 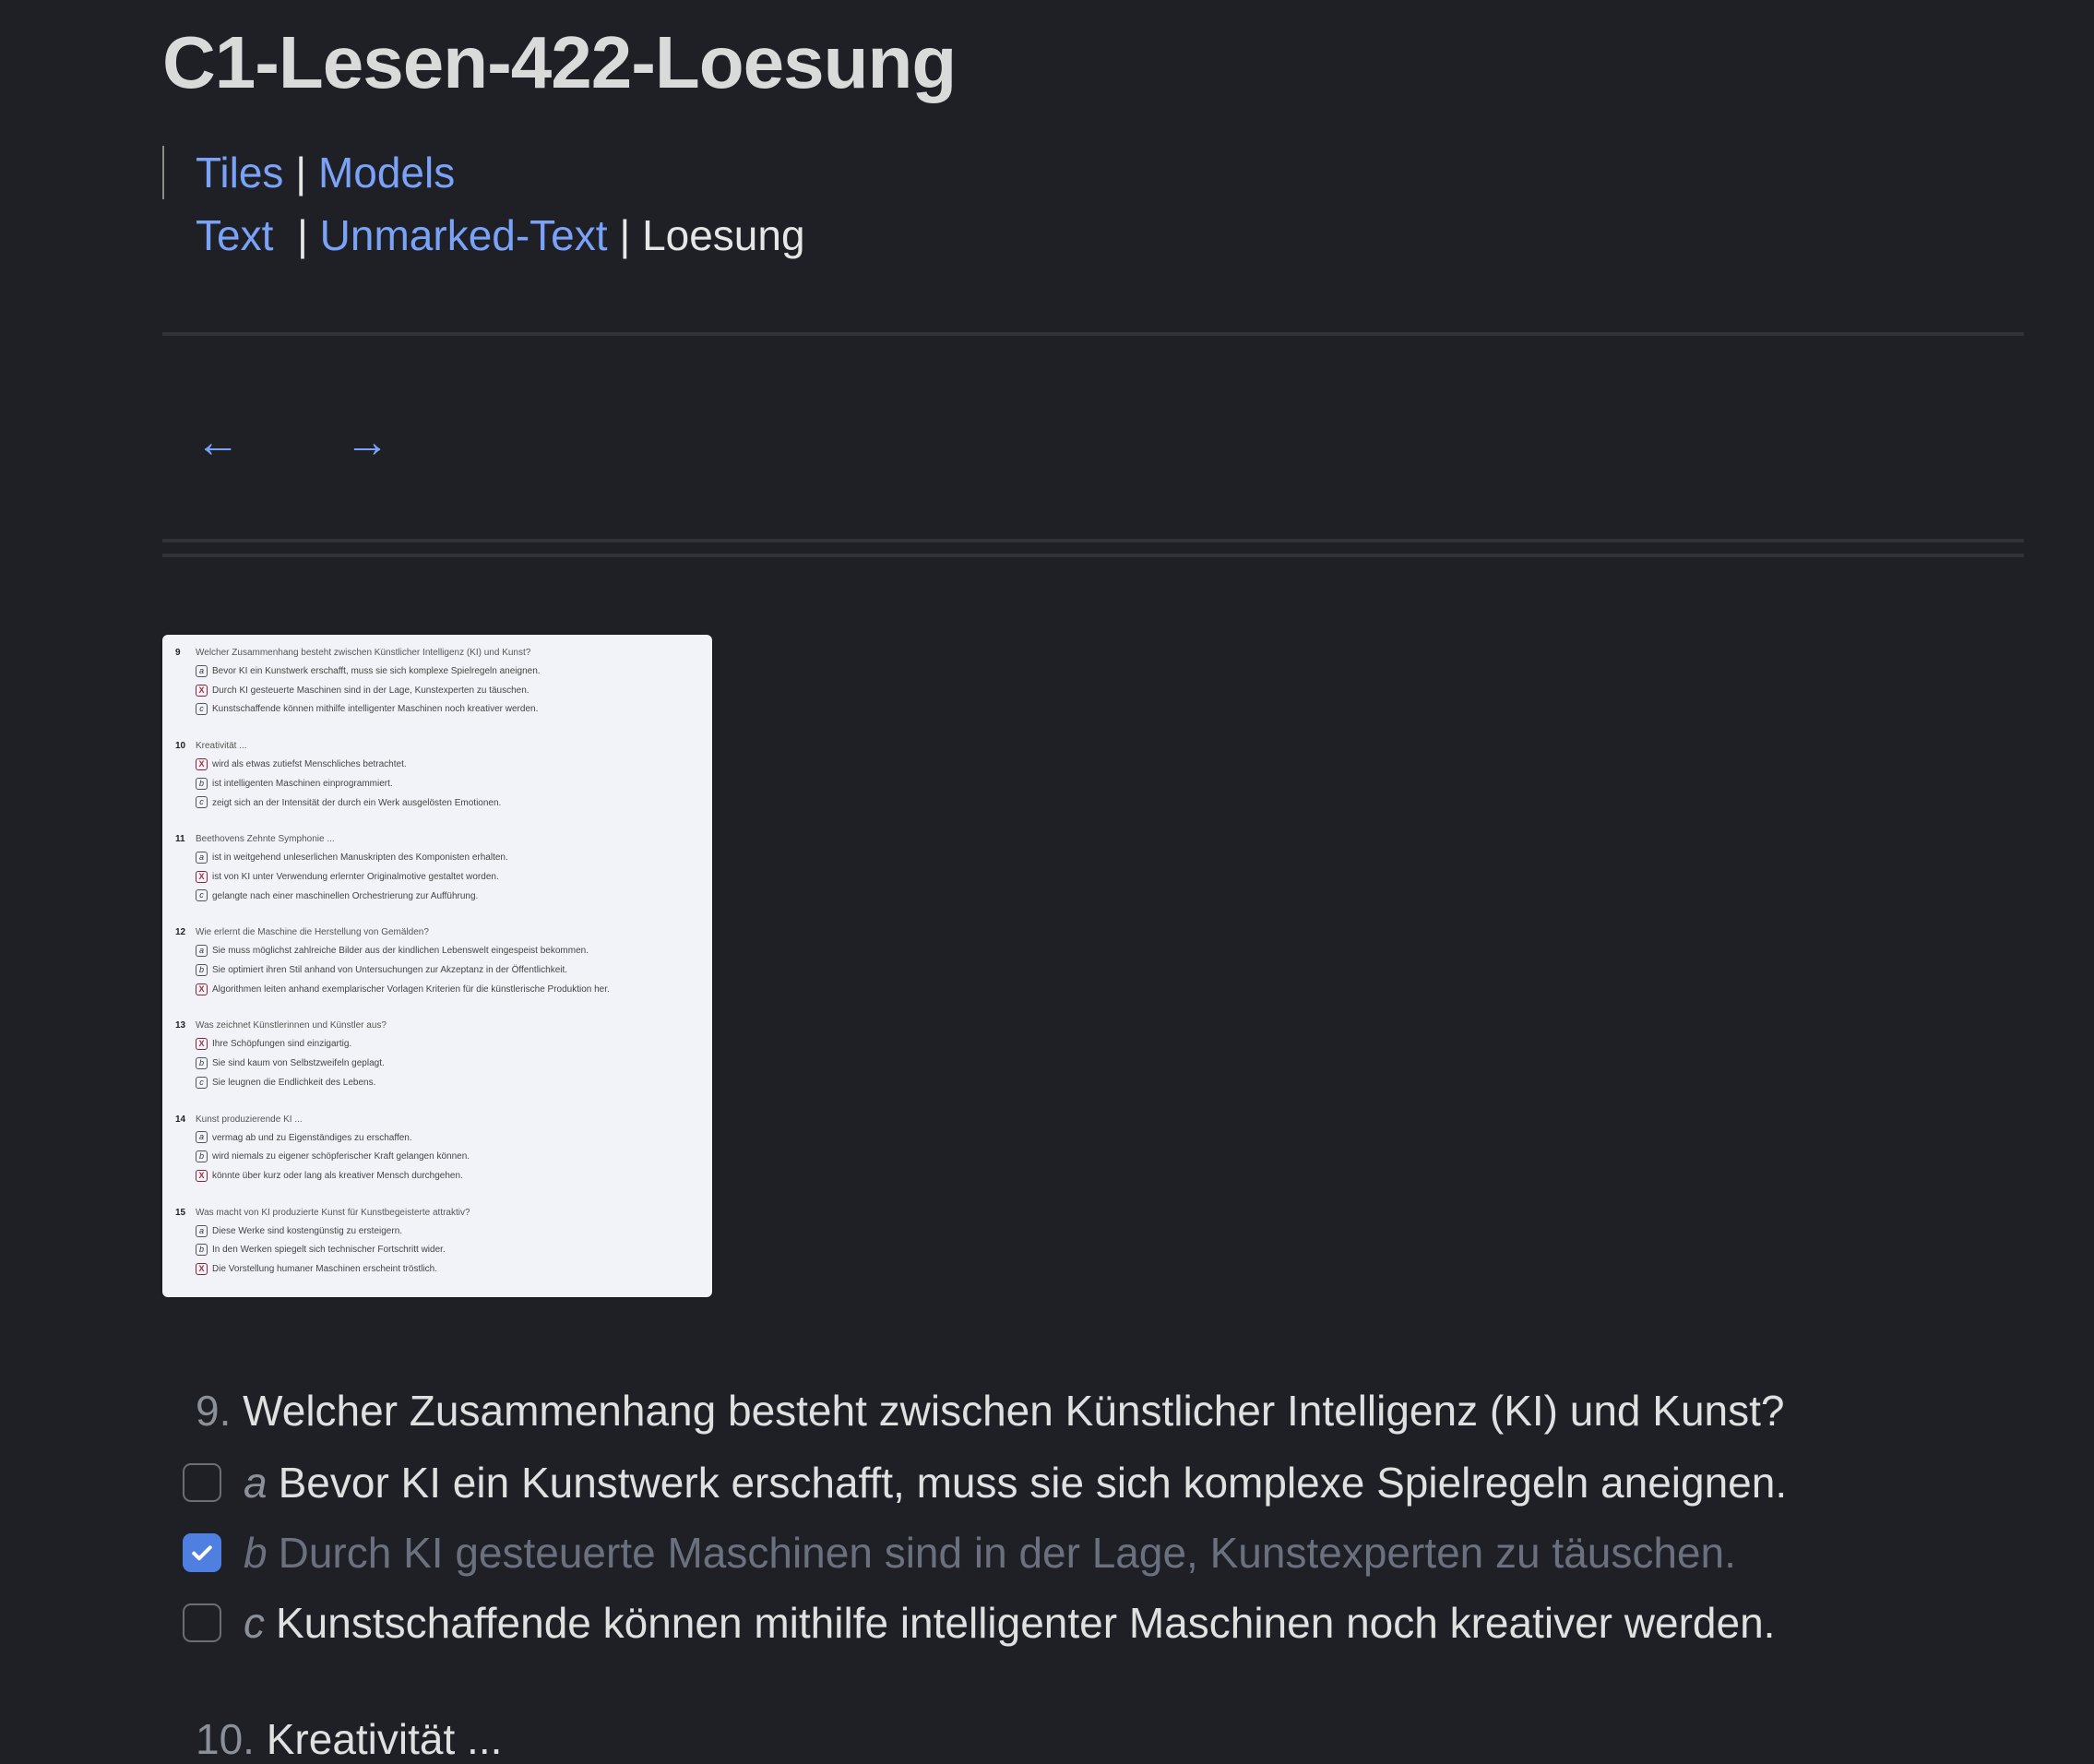 What do you see at coordinates (180, 1212) in the screenshot?
I see `sheet-question-number: 15` at bounding box center [180, 1212].